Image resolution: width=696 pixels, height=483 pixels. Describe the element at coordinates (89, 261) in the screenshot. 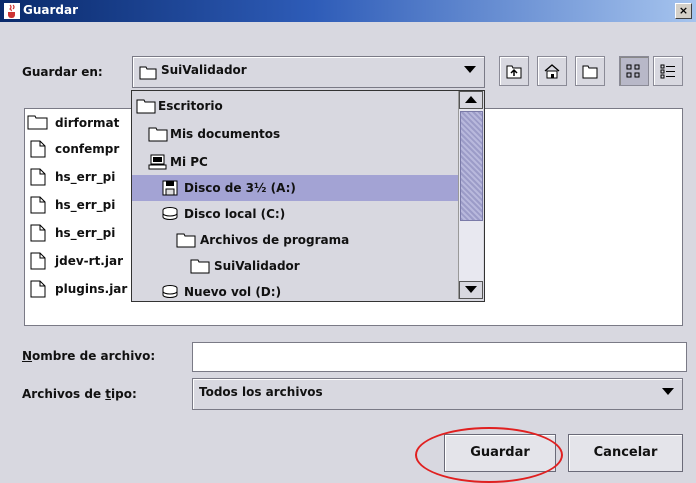

I see `file-name: jdev-rt.jar` at that location.